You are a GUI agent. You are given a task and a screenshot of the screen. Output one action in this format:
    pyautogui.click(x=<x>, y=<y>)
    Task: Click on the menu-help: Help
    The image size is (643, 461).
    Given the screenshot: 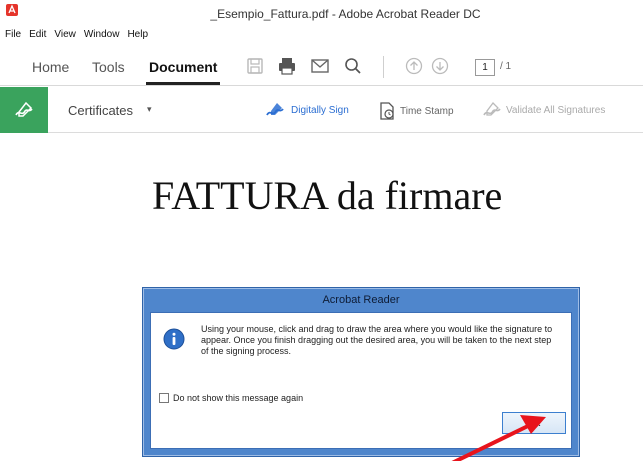 What is the action you would take?
    pyautogui.click(x=137, y=34)
    